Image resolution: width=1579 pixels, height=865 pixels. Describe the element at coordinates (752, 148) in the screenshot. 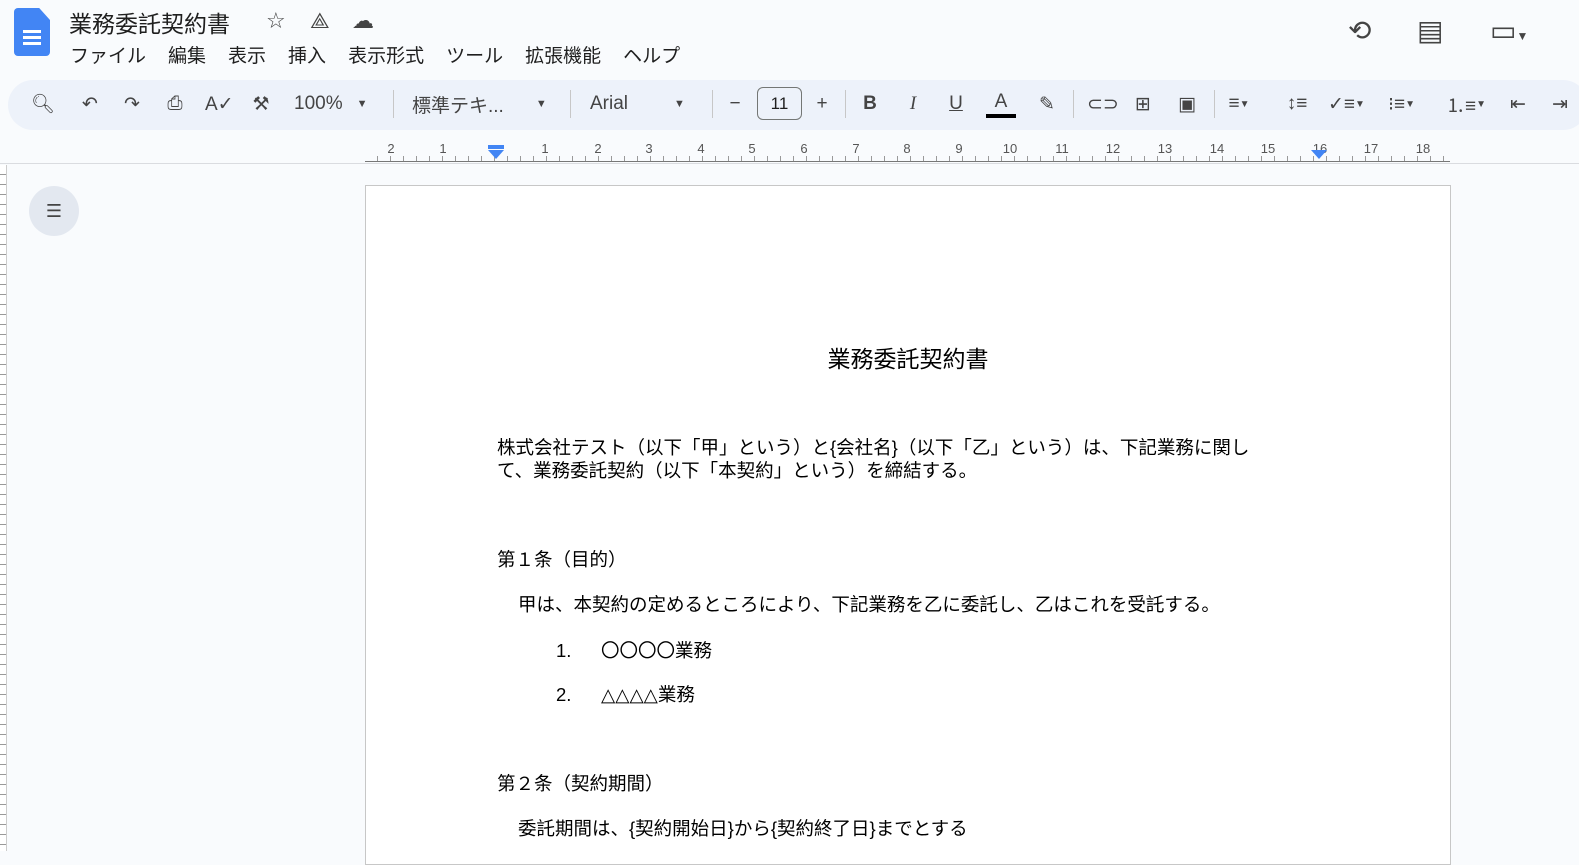

I see `ruler-tick: 5` at that location.